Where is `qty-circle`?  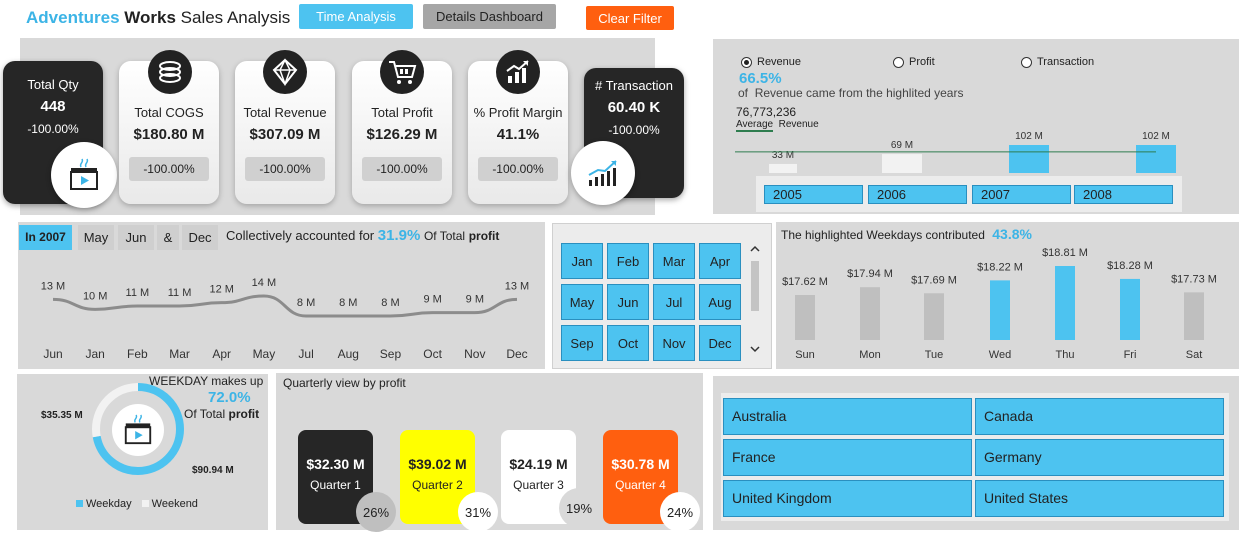
qty-circle is located at coordinates (84, 175).